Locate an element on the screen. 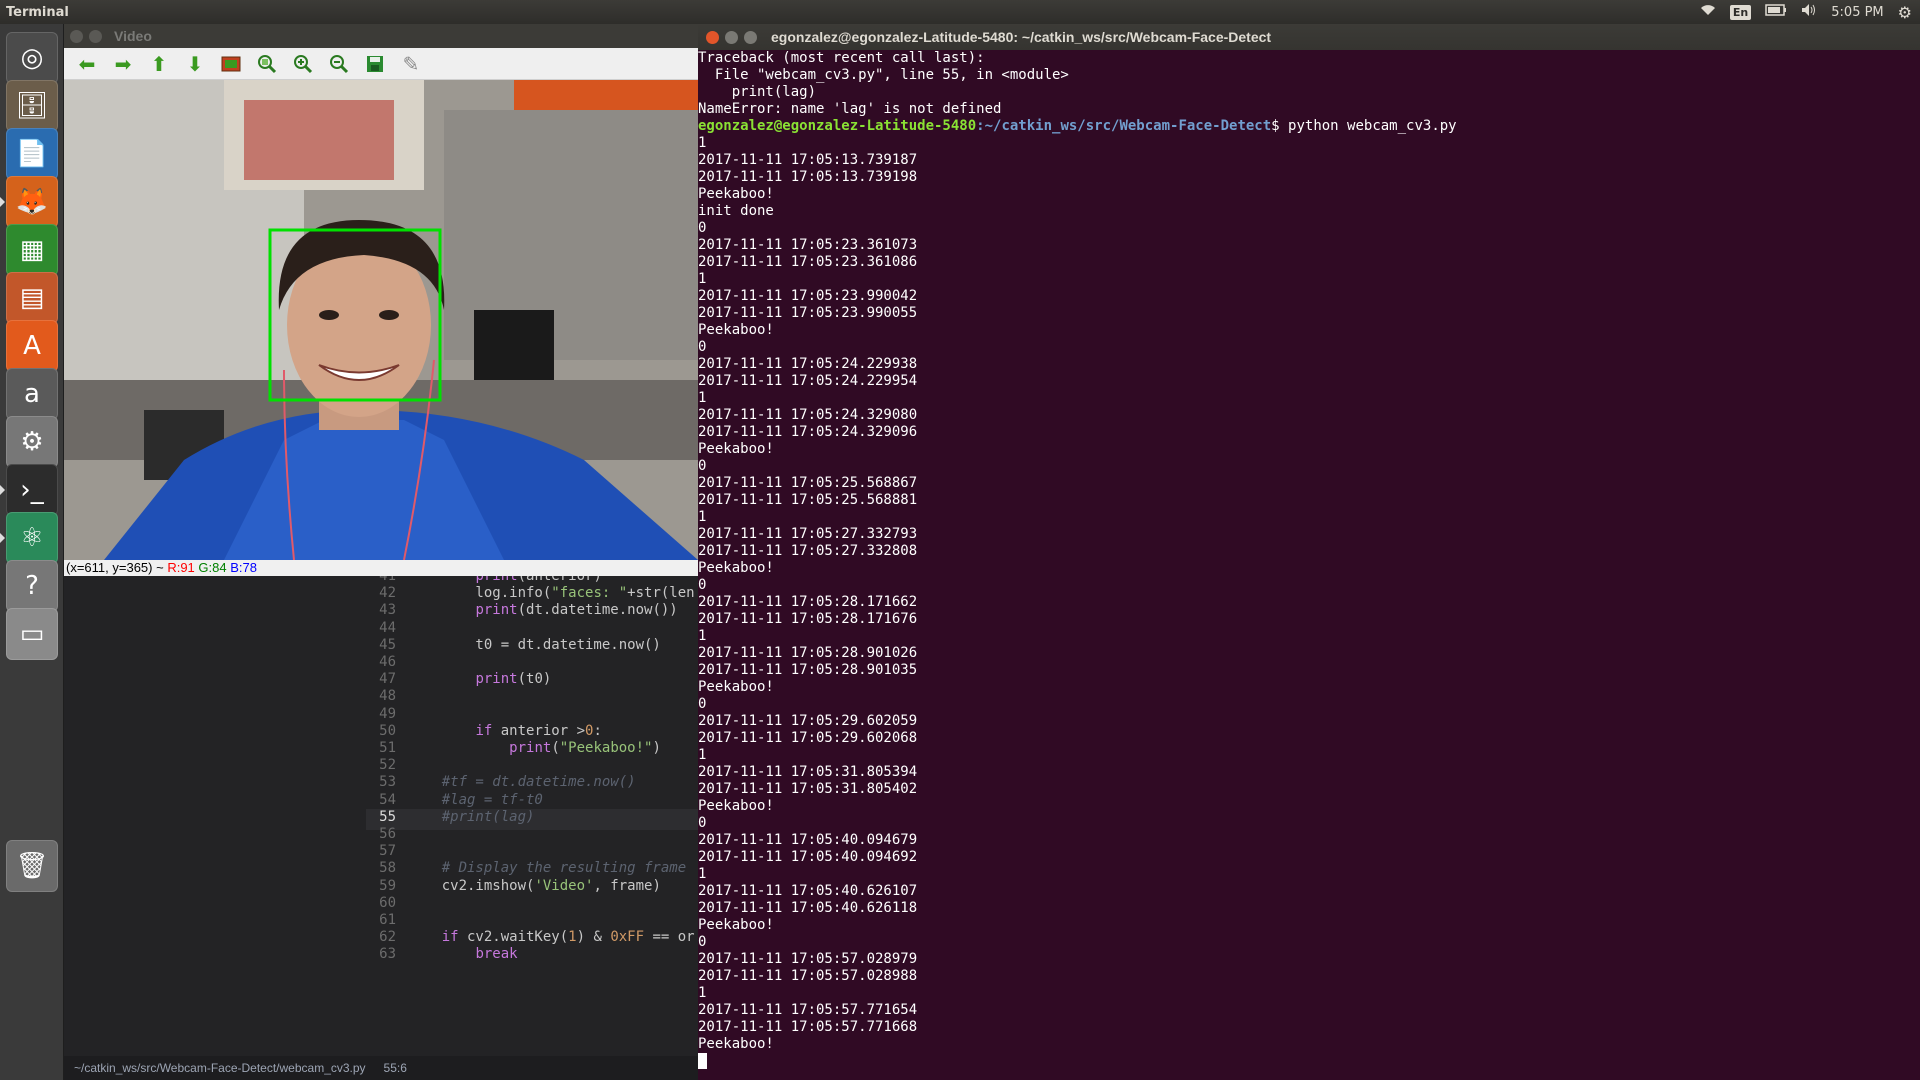  save-icon is located at coordinates (375, 64).